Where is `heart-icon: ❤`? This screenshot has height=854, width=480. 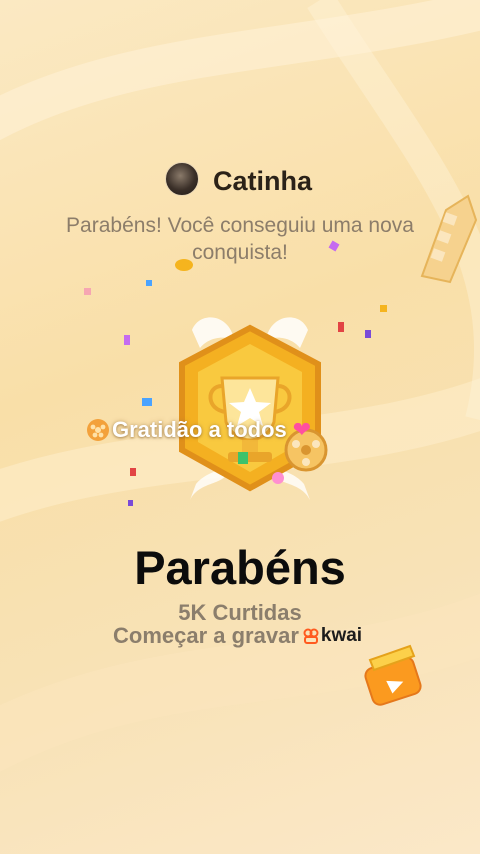 heart-icon: ❤ is located at coordinates (302, 429).